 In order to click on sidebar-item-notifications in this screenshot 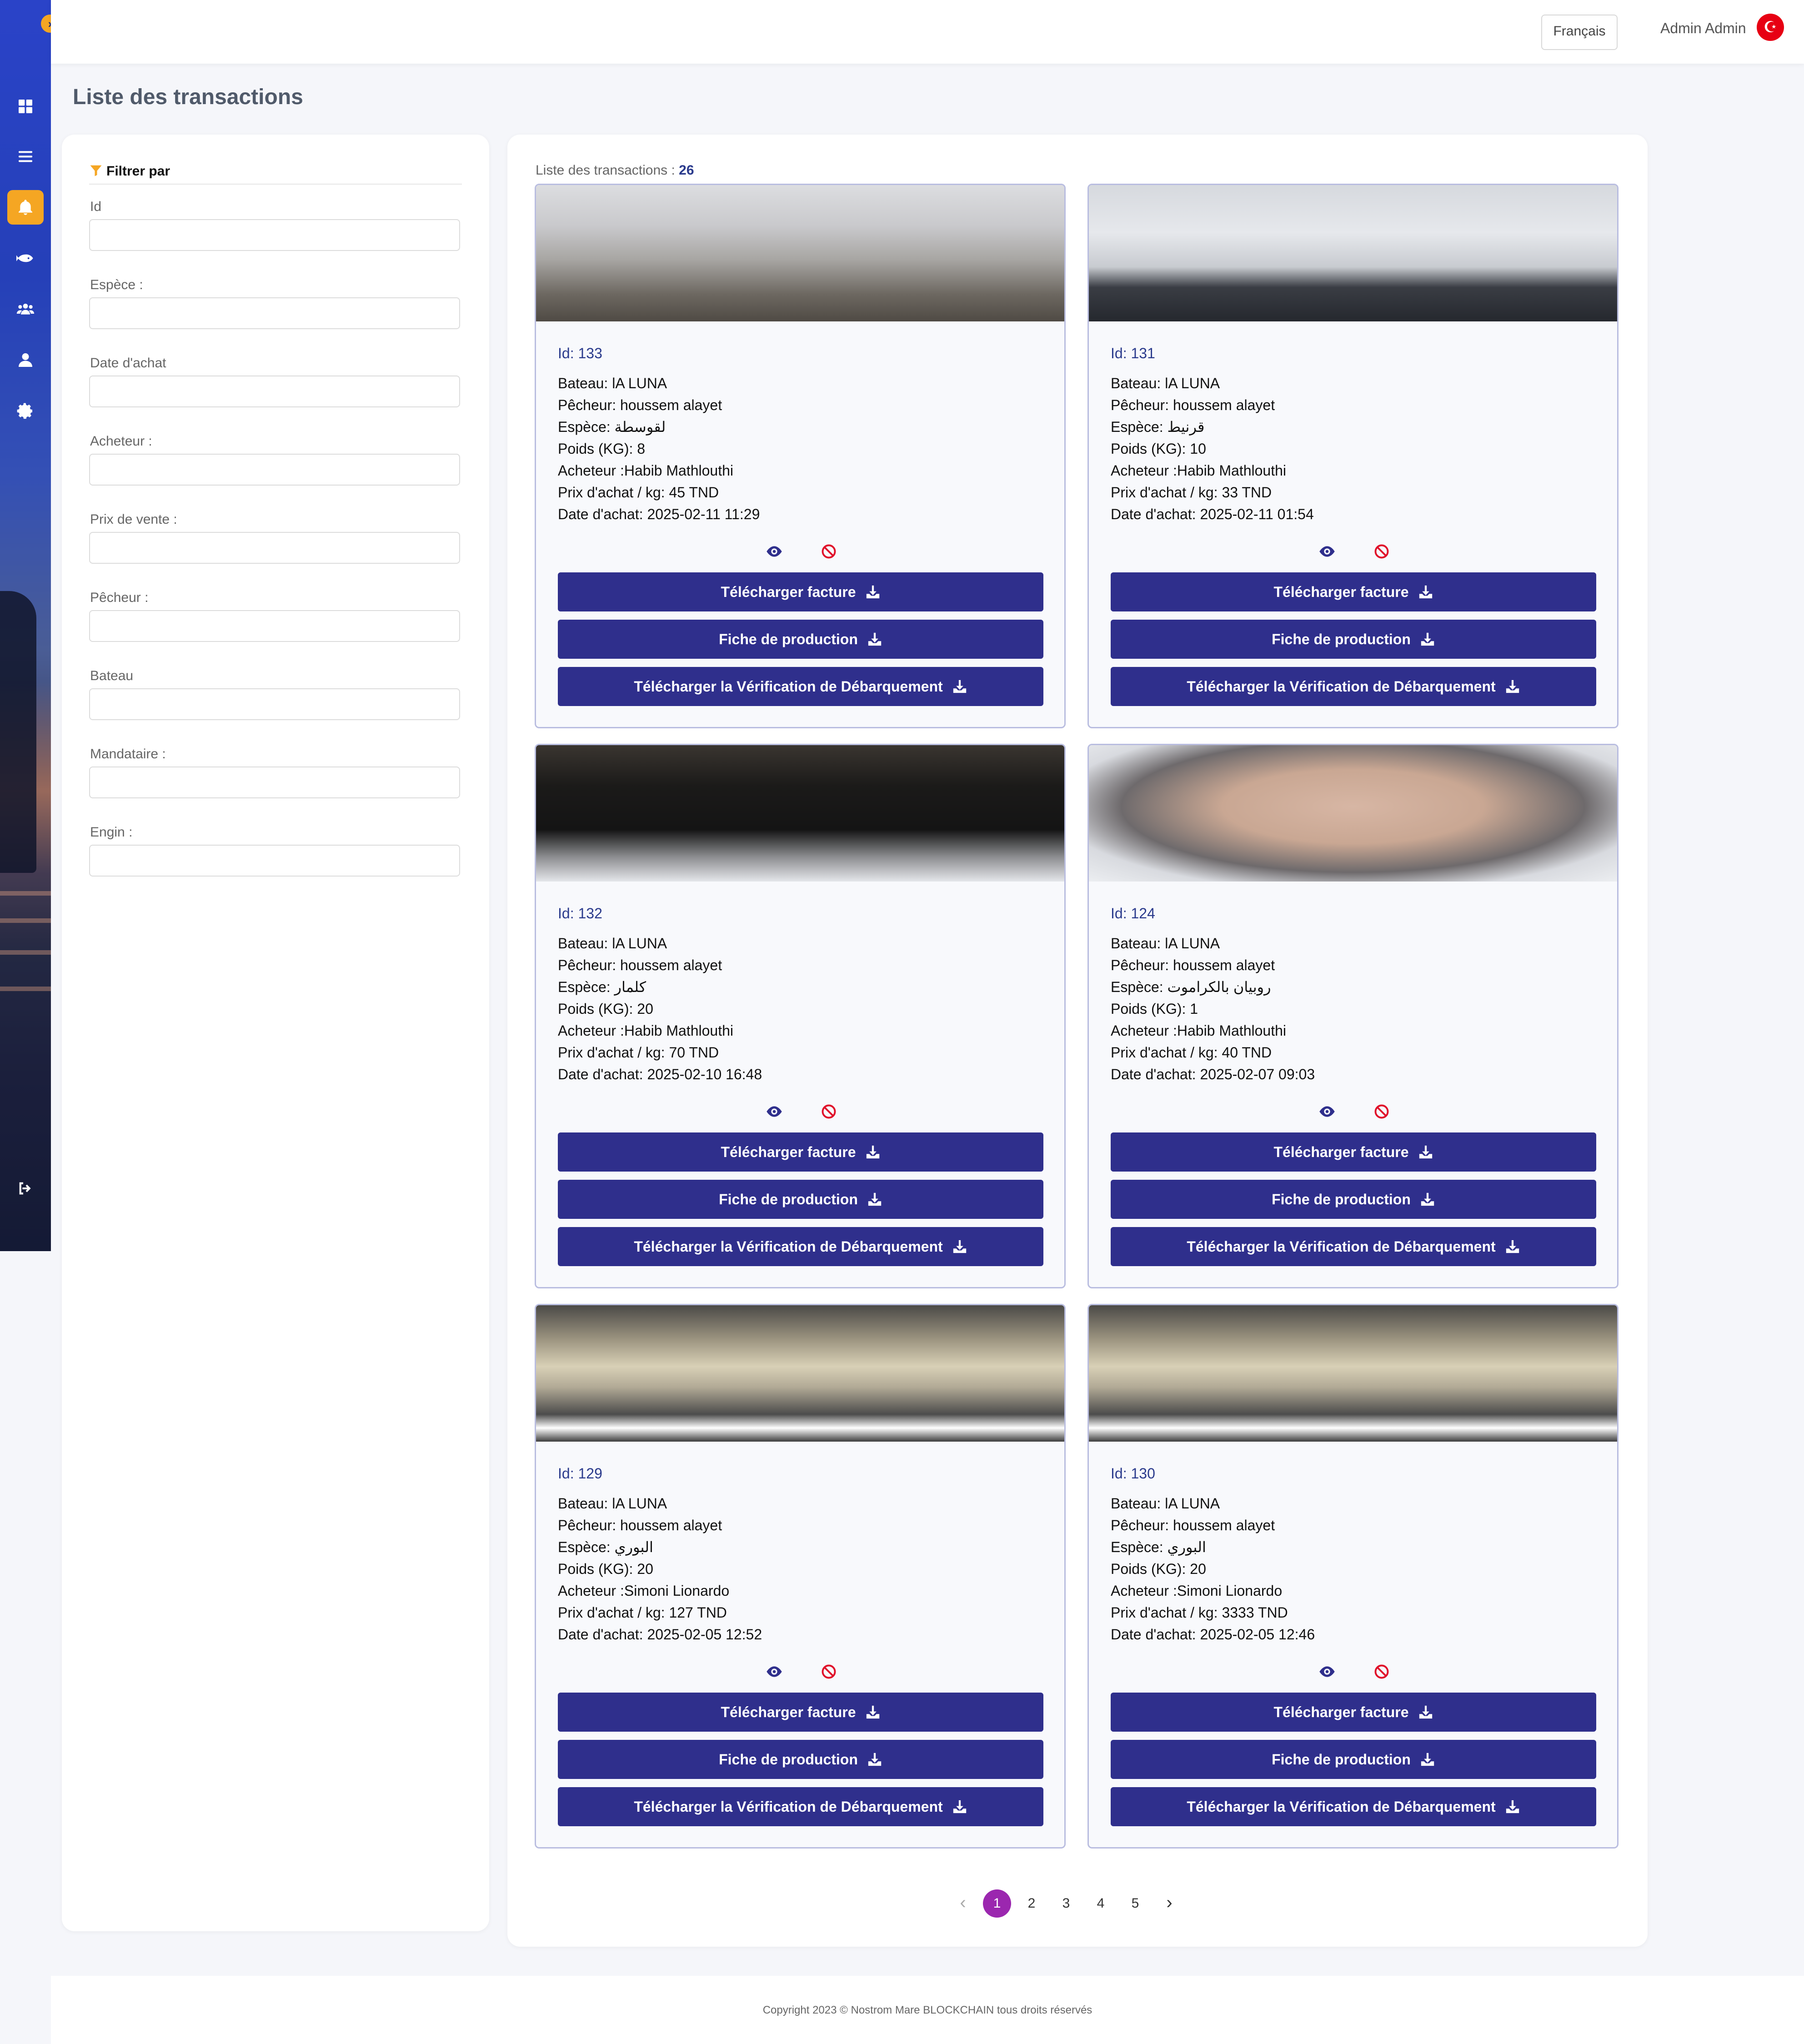, I will do `click(26, 208)`.